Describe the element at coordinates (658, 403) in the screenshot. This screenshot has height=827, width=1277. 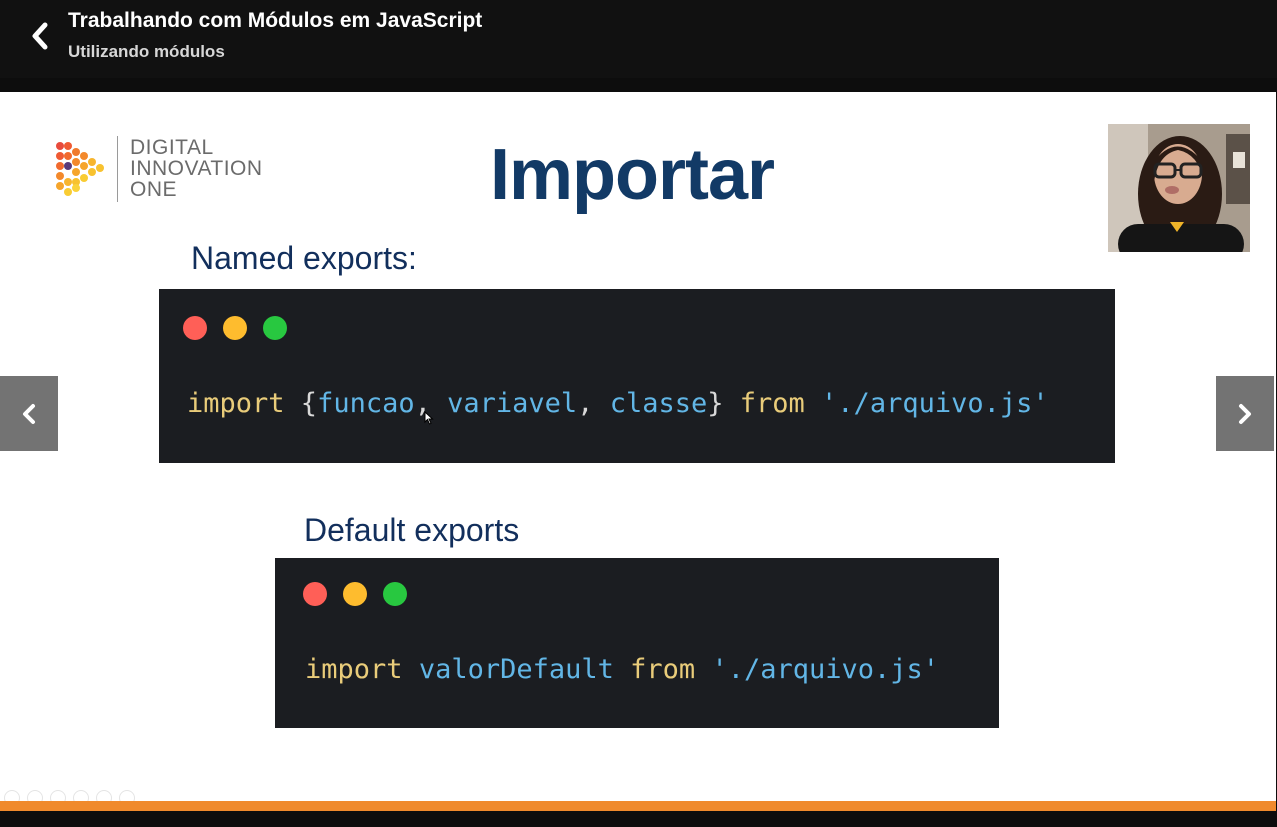
I see `identifier-classe: classe` at that location.